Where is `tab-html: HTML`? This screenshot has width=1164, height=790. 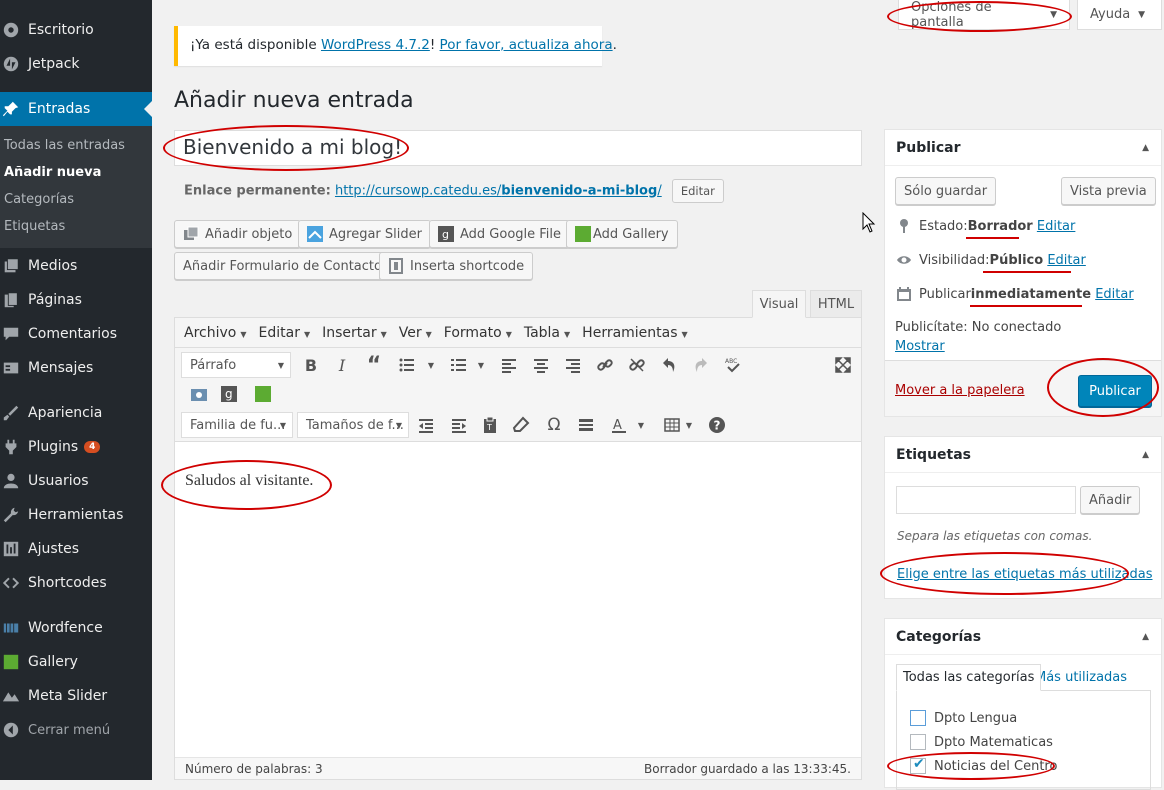
tab-html: HTML is located at coordinates (836, 304).